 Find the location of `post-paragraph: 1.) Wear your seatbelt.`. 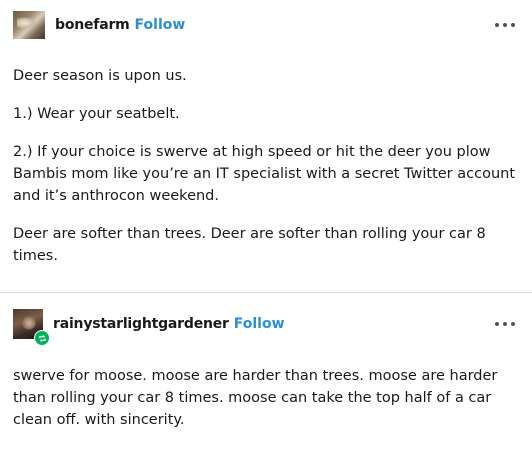

post-paragraph: 1.) Wear your seatbelt. is located at coordinates (96, 114).